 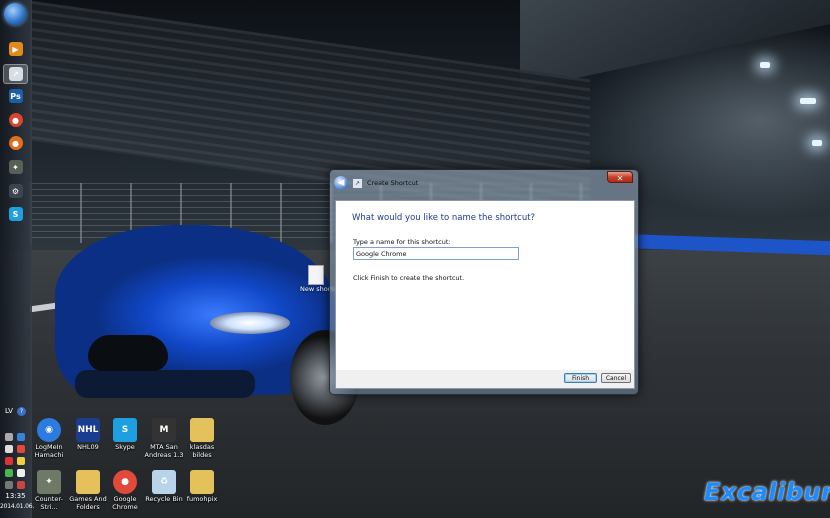 I want to click on dialog-footer: Finish Cancel, so click(x=485, y=379).